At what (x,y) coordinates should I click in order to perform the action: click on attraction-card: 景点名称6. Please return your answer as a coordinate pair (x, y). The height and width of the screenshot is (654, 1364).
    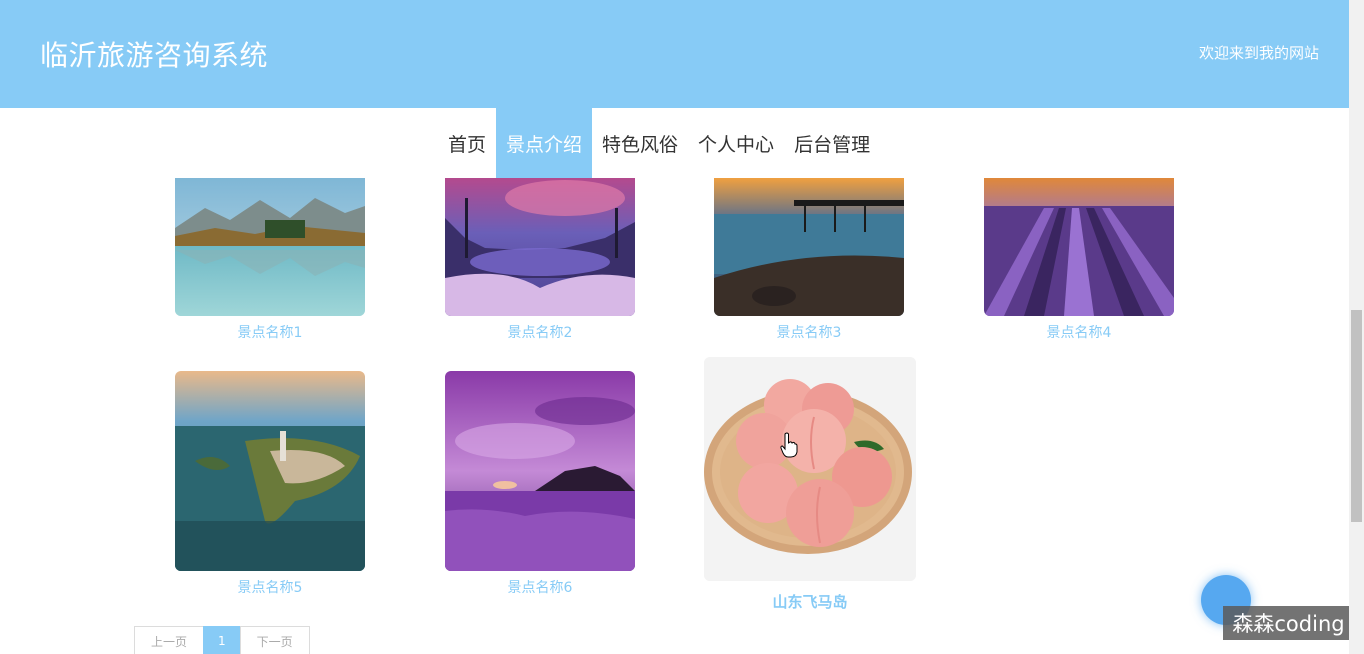
    Looking at the image, I should click on (540, 484).